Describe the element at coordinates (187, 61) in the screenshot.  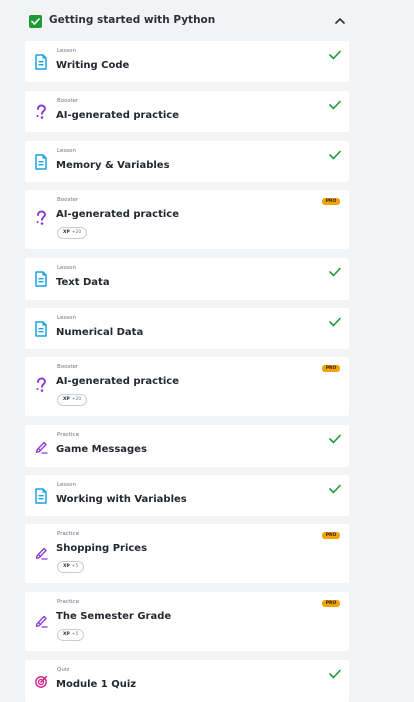
I see `list-item: Lesson Writing Code` at that location.